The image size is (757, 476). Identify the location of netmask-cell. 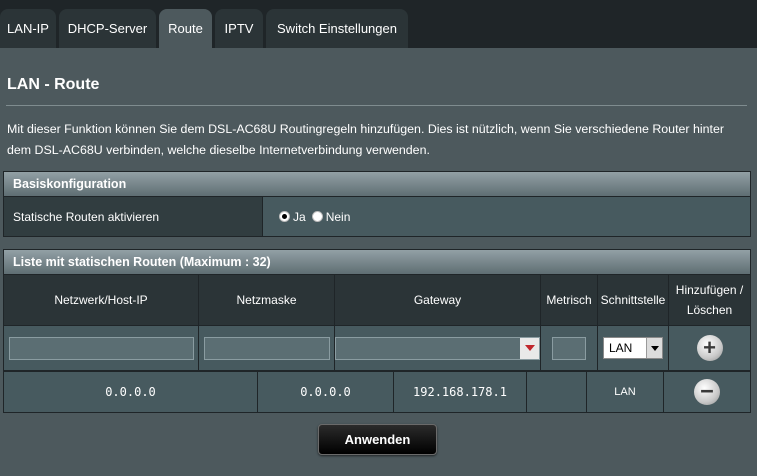
(267, 348).